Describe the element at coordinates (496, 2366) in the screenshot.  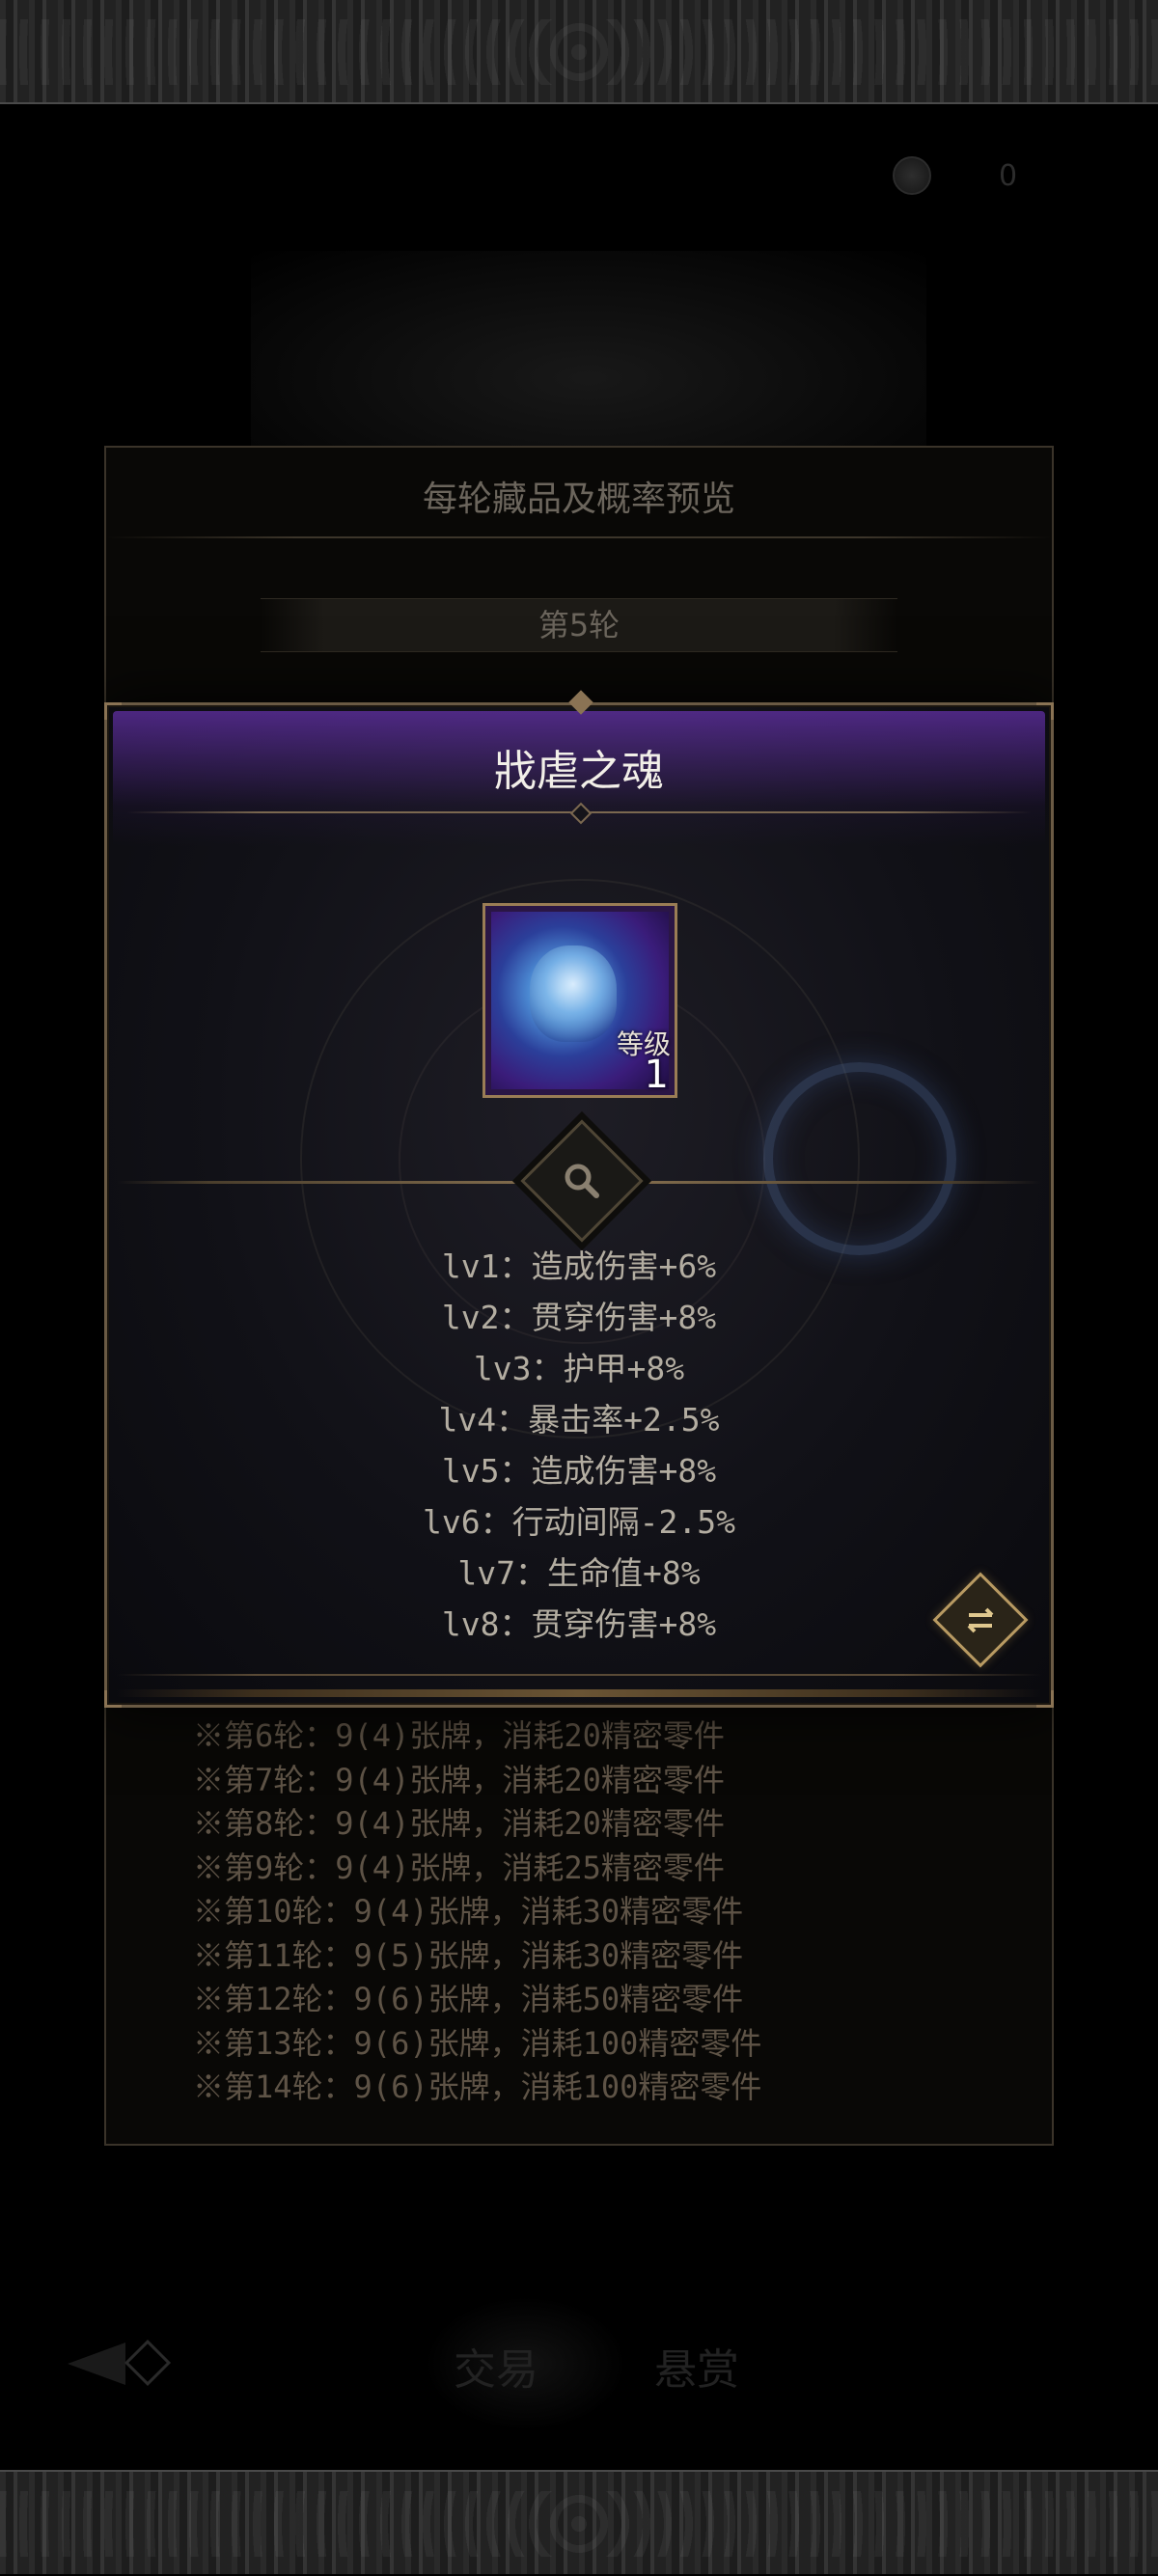
I see `tab-trade: 交易` at that location.